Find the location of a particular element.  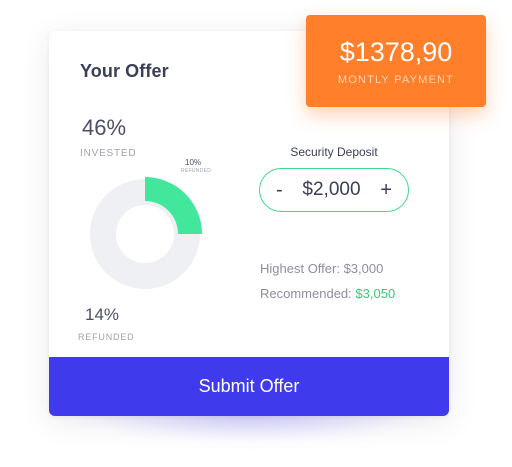

offer-title: Your Offer is located at coordinates (124, 71).